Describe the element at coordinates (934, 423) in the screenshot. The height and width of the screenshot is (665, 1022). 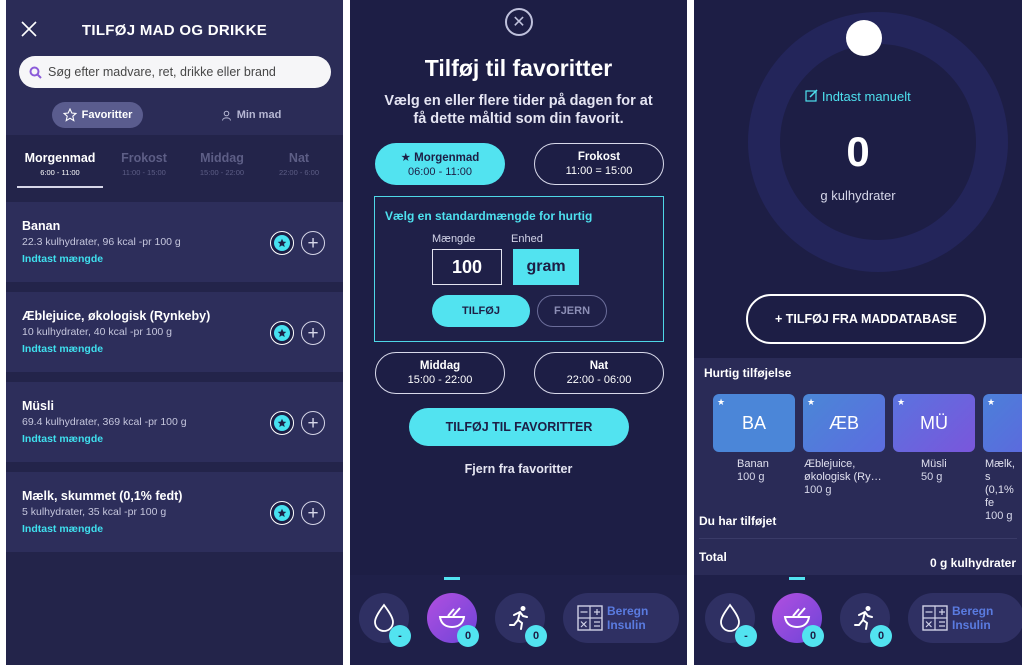
I see `quick-tile-musli: ★ MÜ` at that location.